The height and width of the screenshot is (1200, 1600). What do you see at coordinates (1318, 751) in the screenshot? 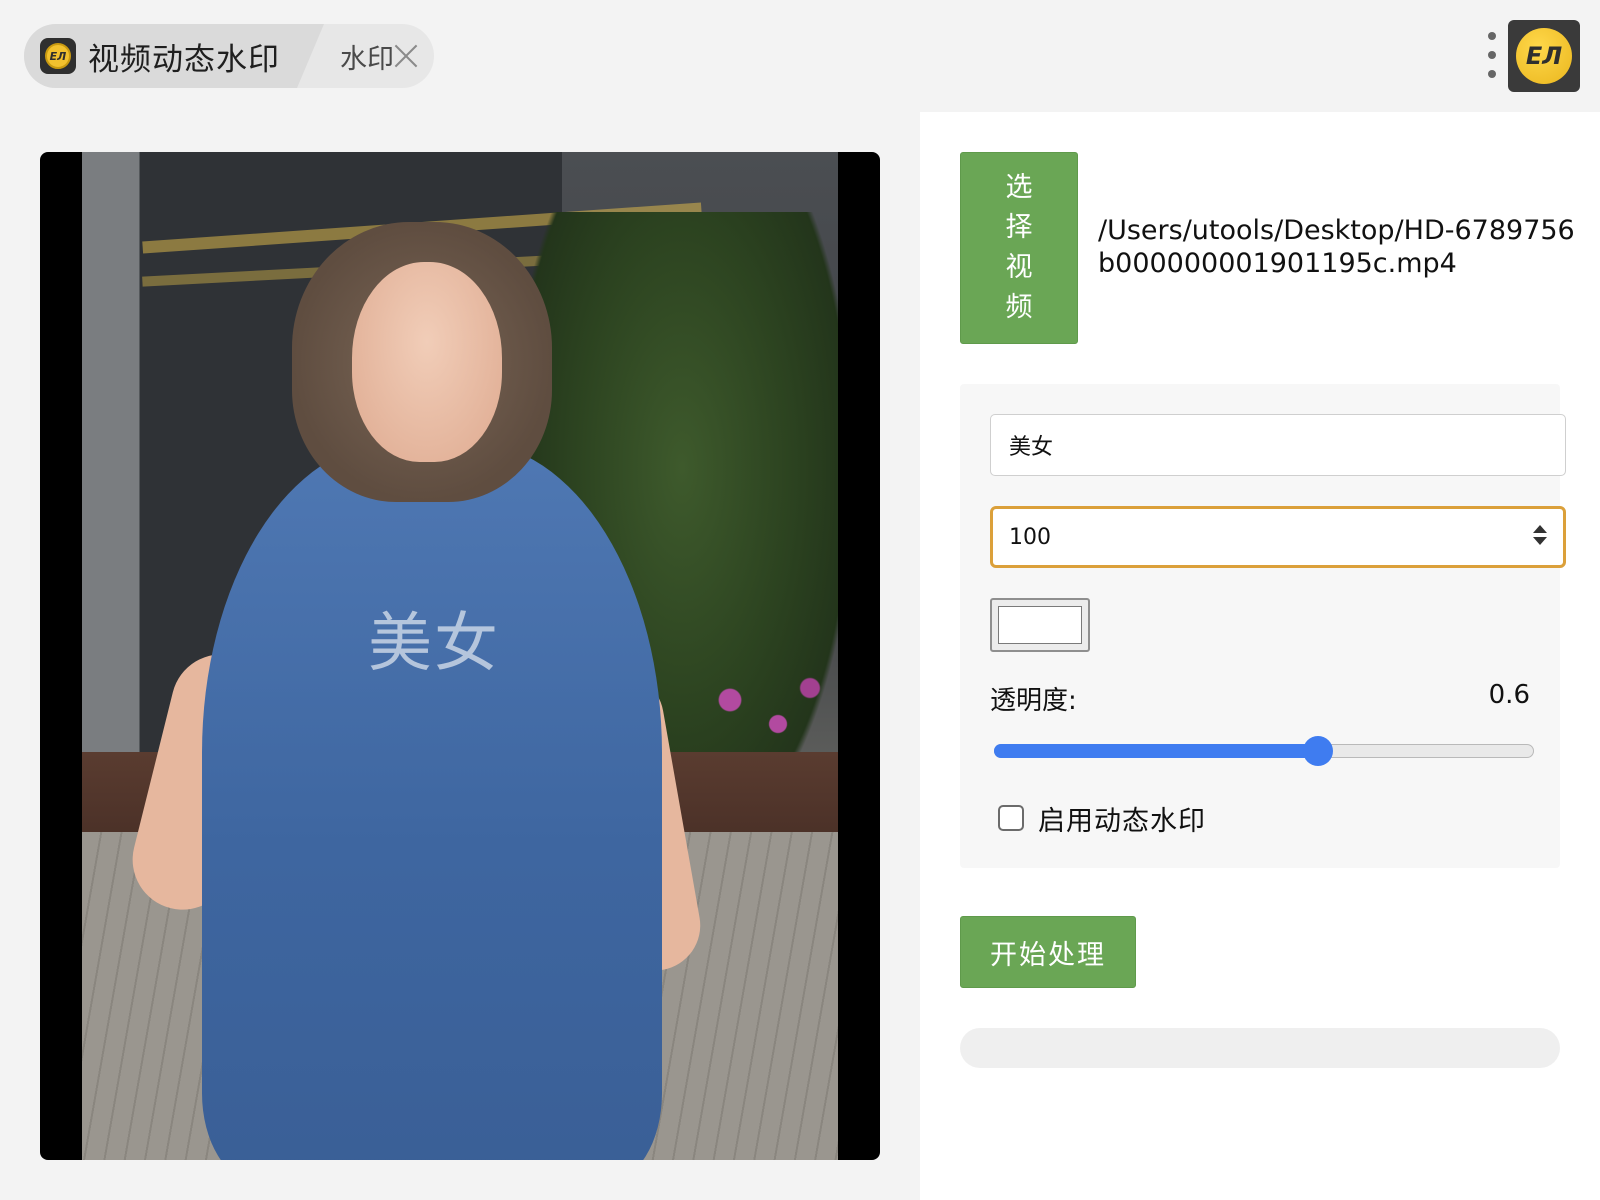
I see `slider-thumb` at bounding box center [1318, 751].